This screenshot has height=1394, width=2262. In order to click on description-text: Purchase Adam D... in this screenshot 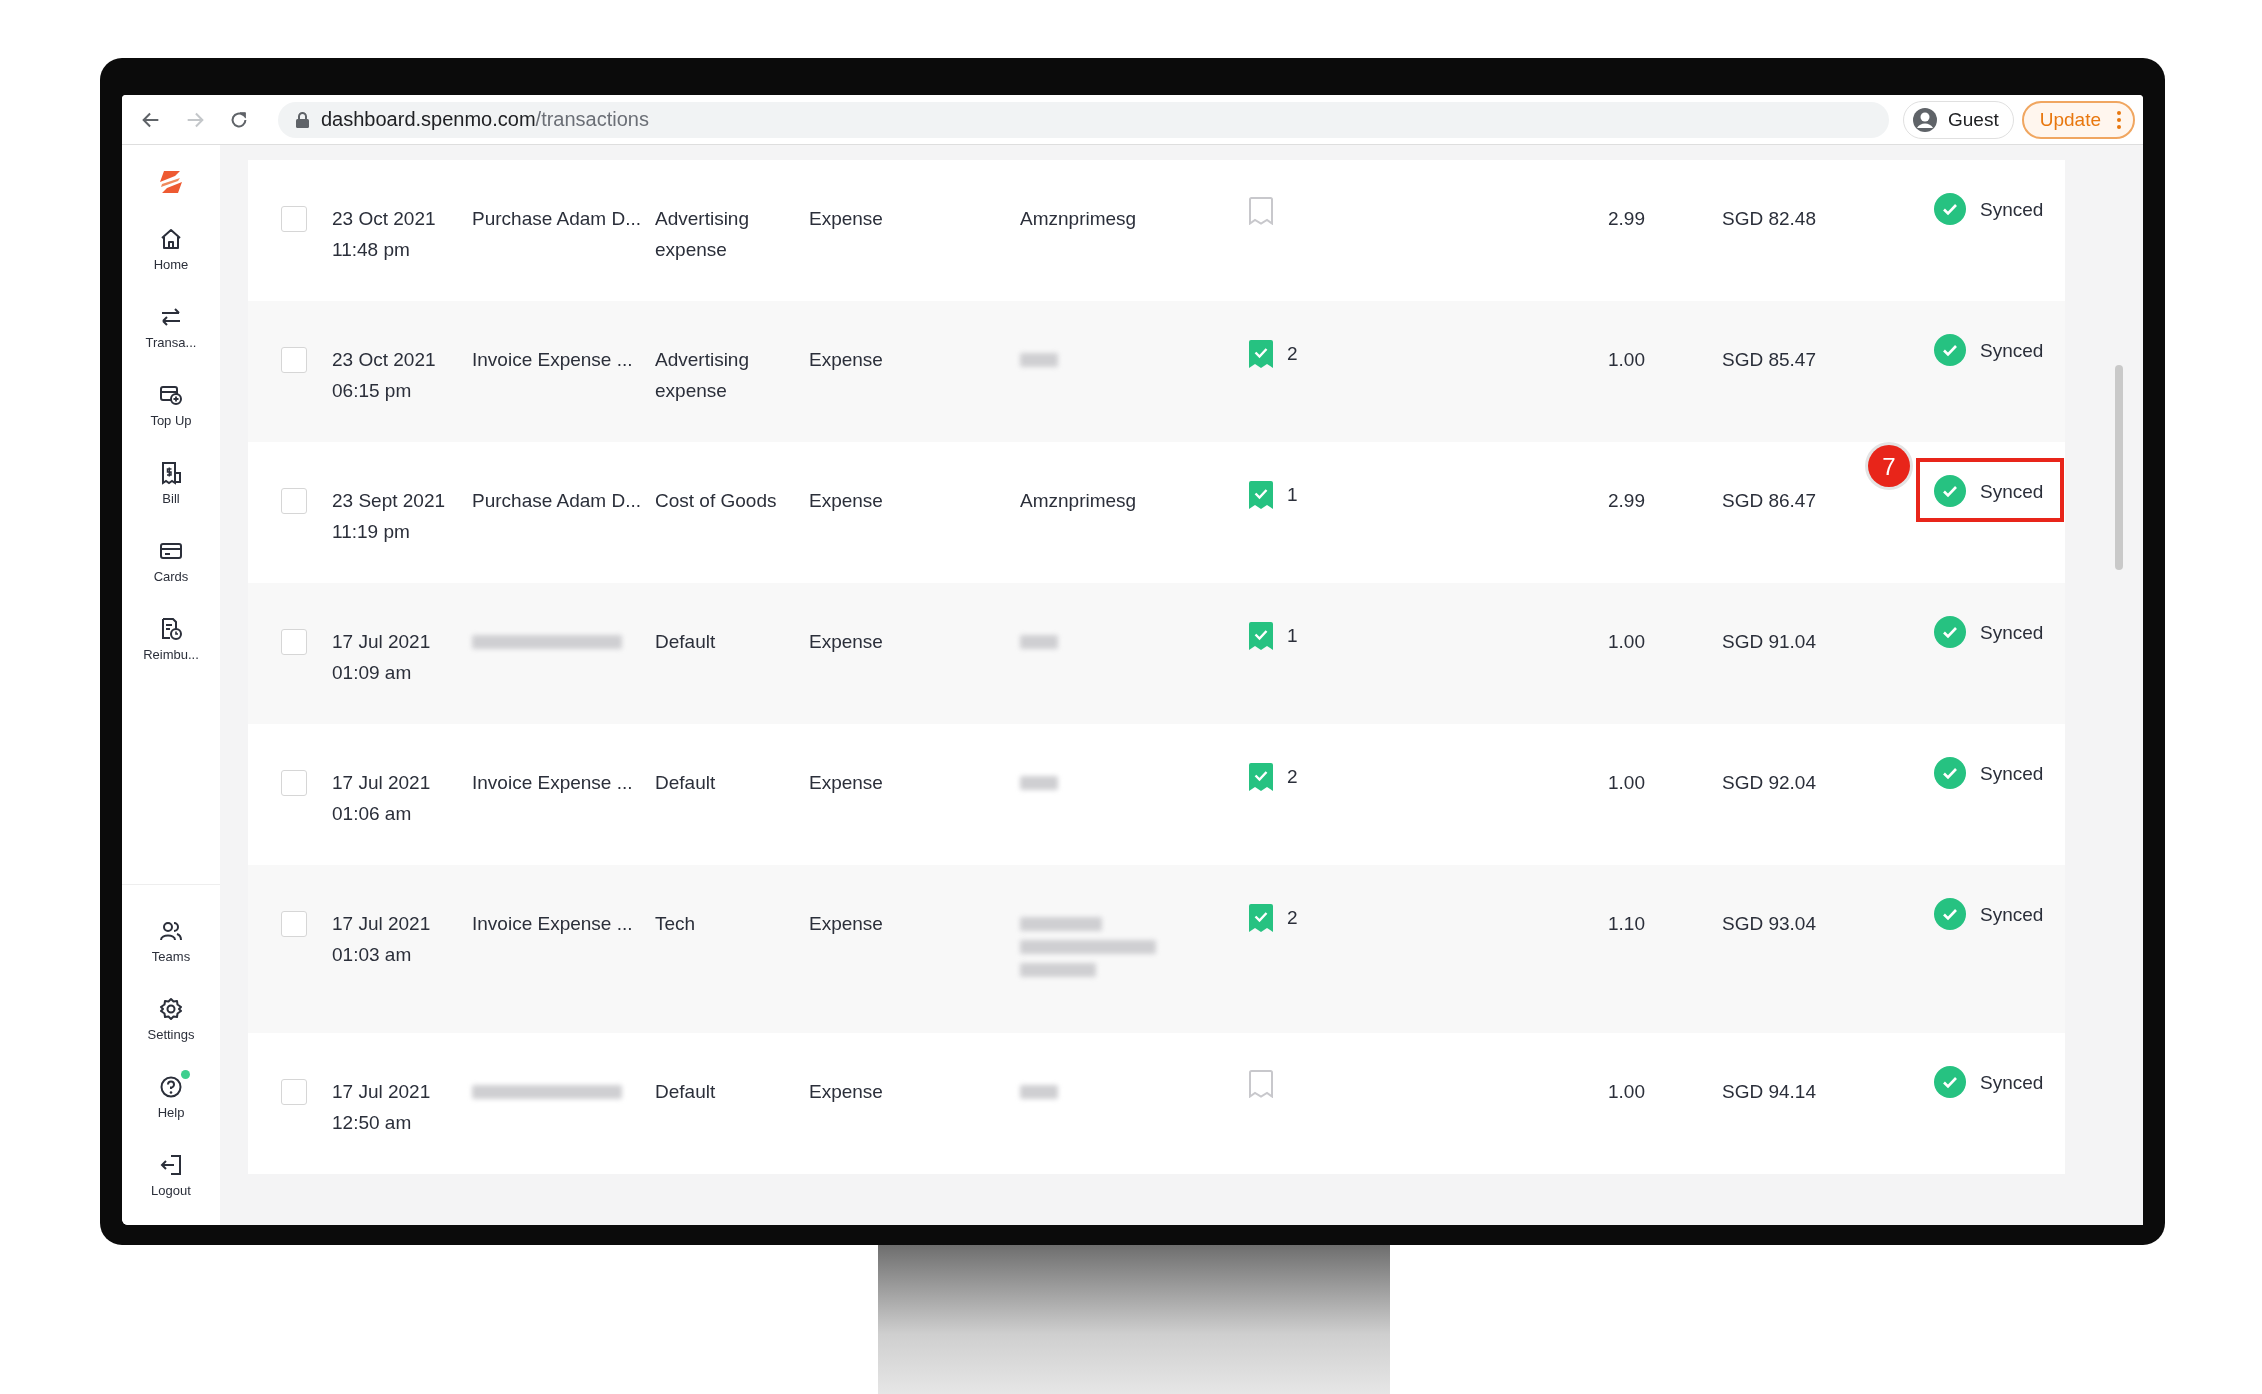, I will do `click(556, 218)`.